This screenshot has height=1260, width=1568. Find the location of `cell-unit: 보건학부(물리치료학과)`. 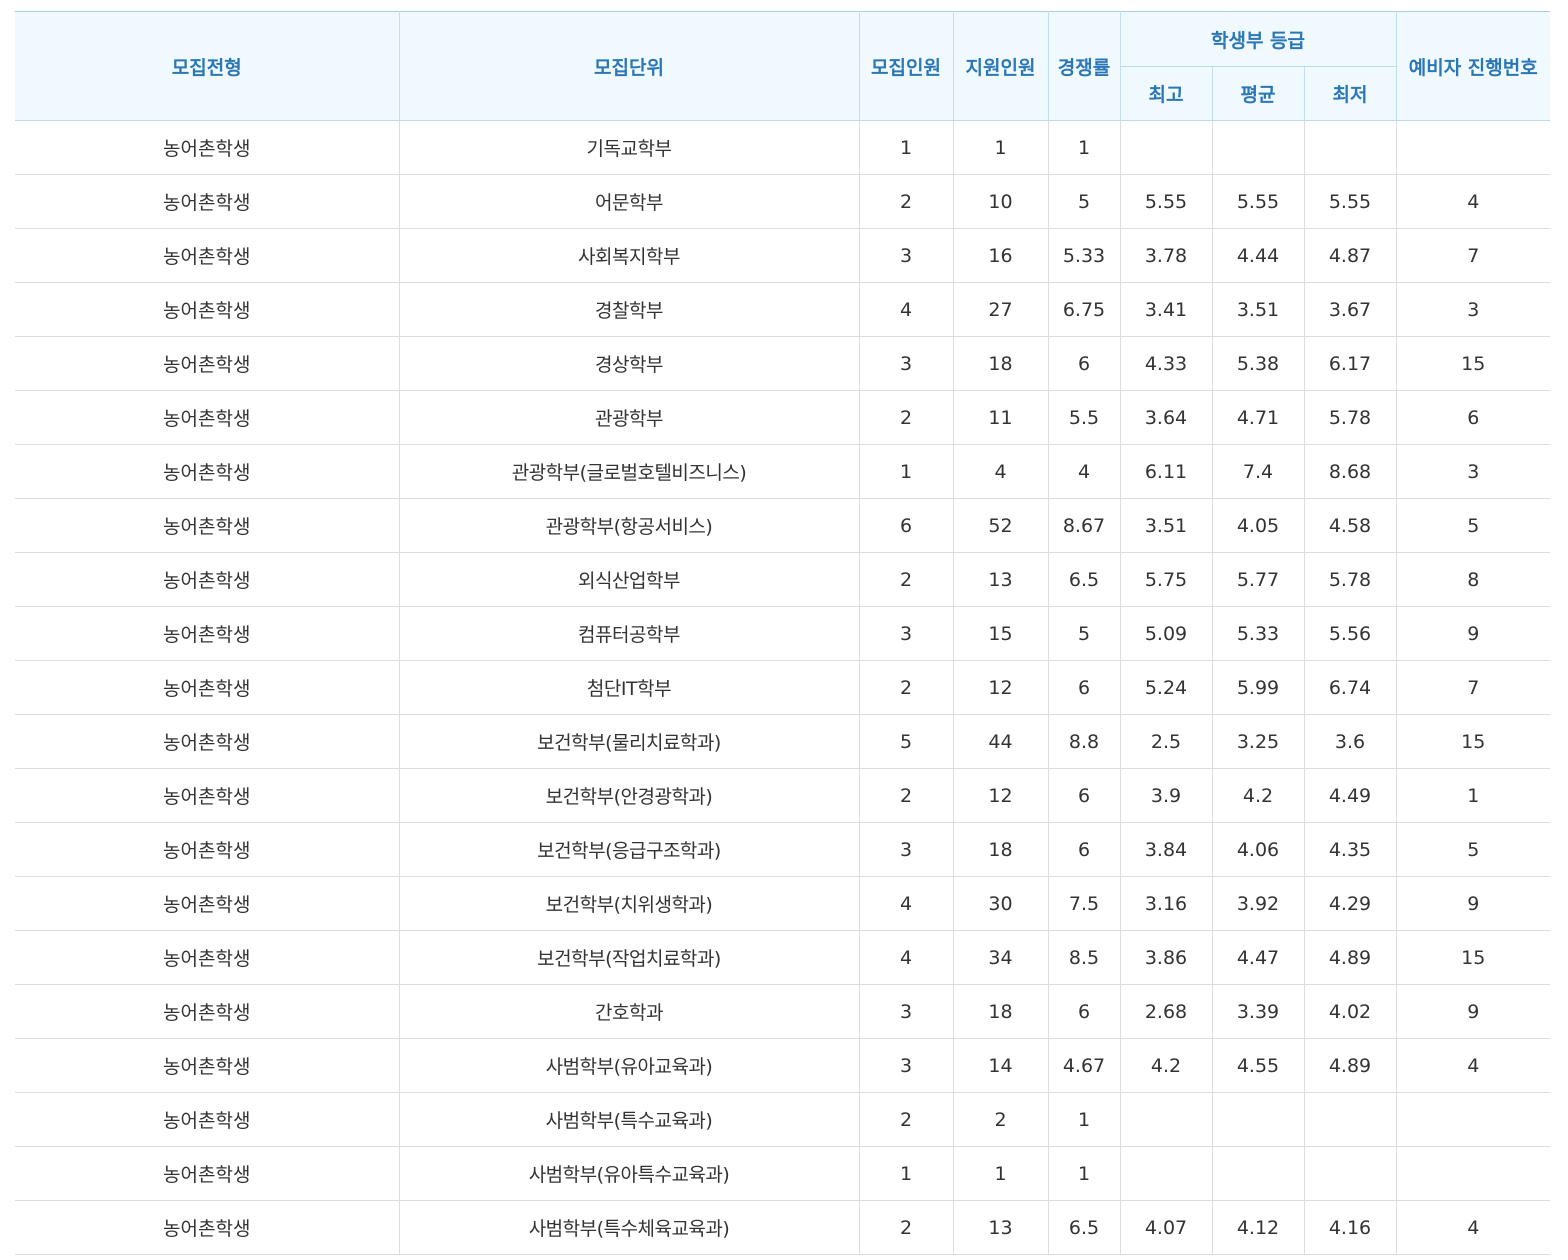

cell-unit: 보건학부(물리치료학과) is located at coordinates (628, 741).